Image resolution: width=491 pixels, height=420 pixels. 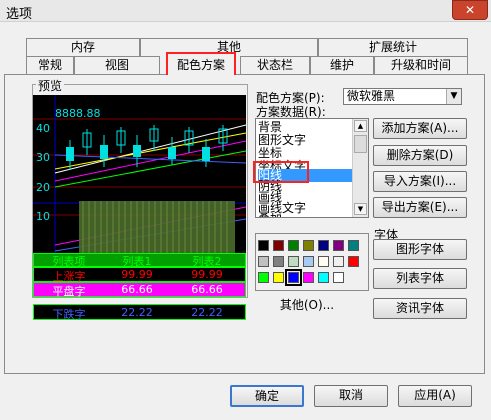 I want to click on preview-ytick-40: 40, so click(x=43, y=128).